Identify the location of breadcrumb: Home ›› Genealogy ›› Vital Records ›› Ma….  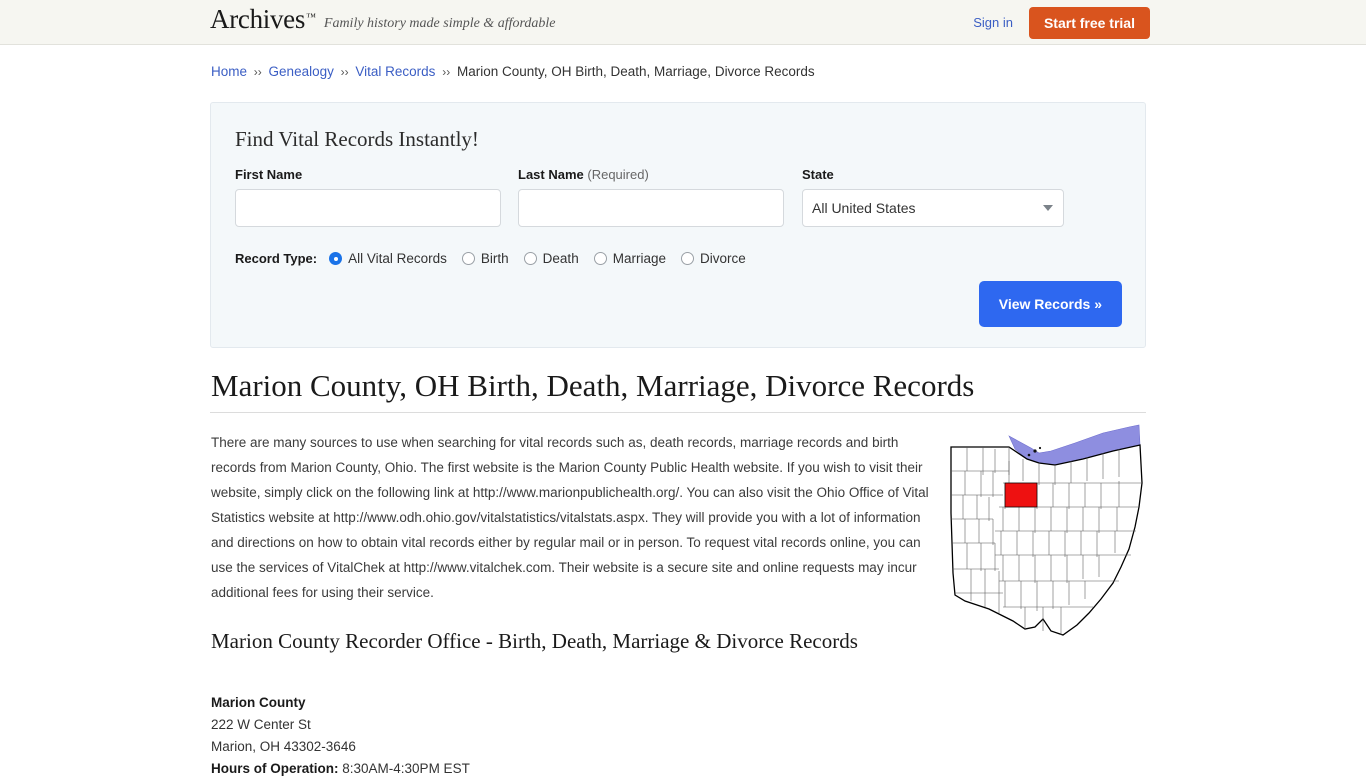
(513, 71).